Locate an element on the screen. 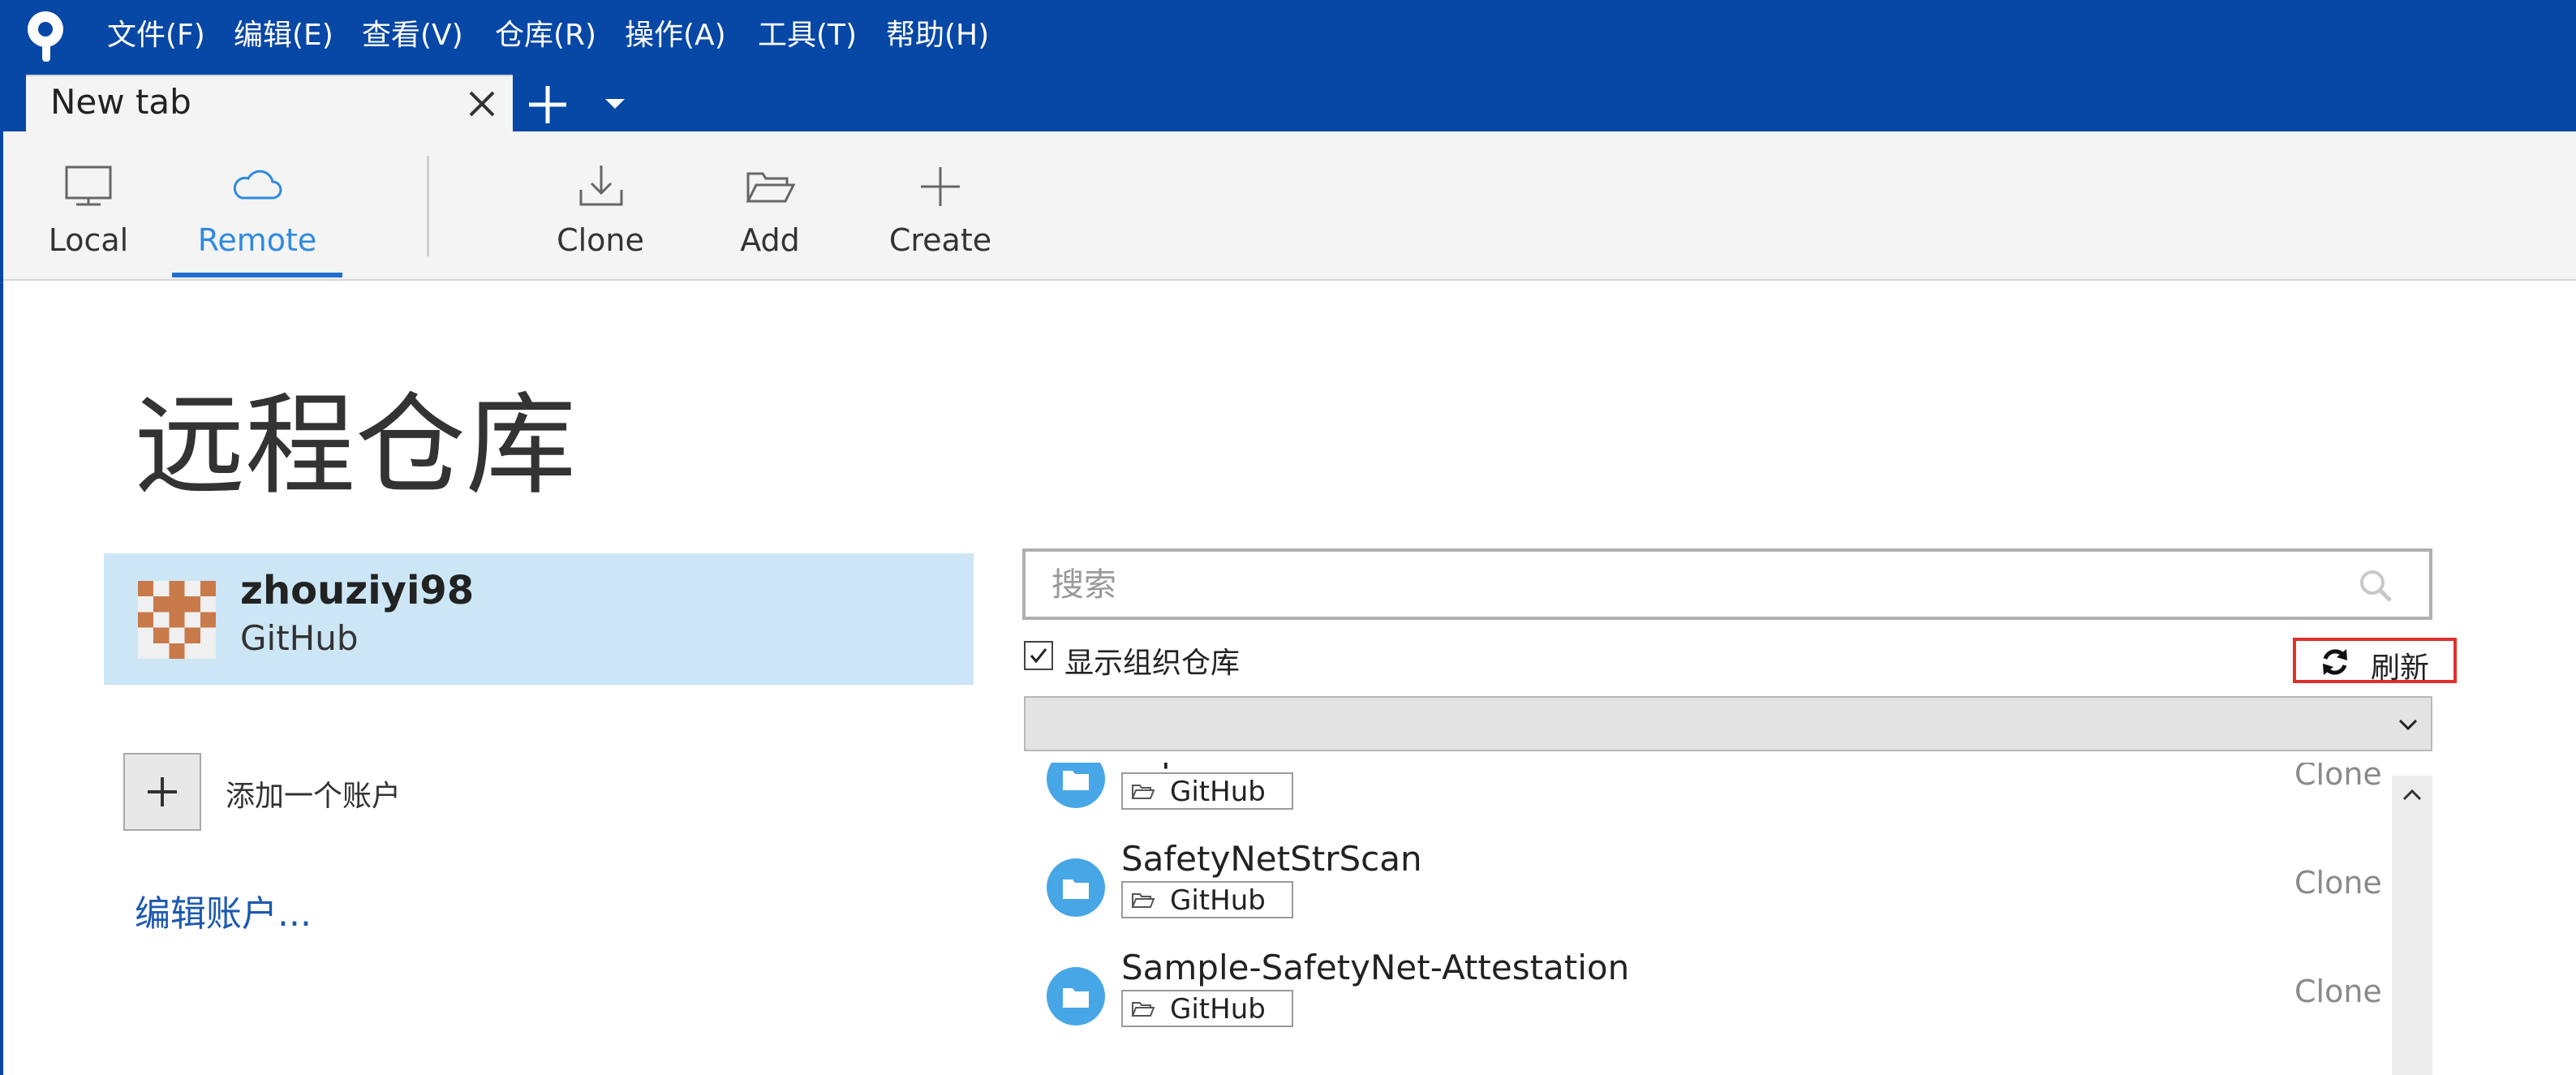  add-button: Add is located at coordinates (770, 205).